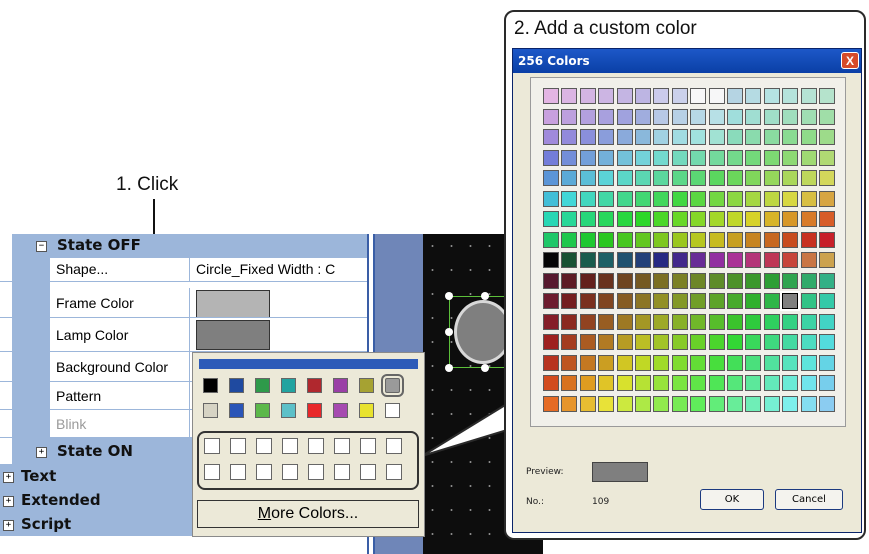 This screenshot has height=554, width=869. I want to click on section-extended-row: + Extended, so click(96, 500).